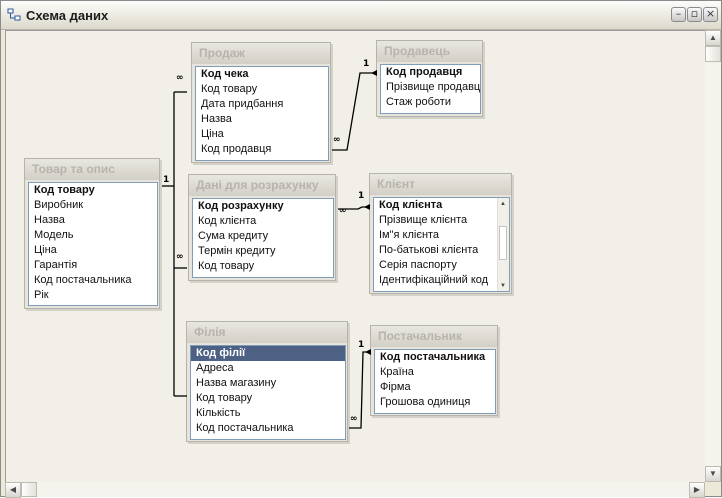  What do you see at coordinates (713, 54) in the screenshot?
I see `vertical-scroll-thumb` at bounding box center [713, 54].